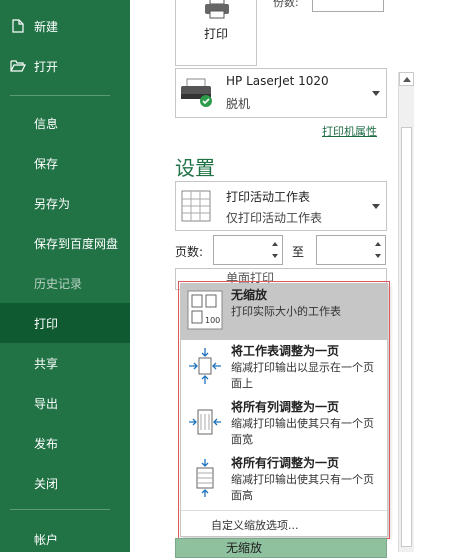 This screenshot has height=559, width=460. I want to click on svg-text: 100, so click(212, 320).